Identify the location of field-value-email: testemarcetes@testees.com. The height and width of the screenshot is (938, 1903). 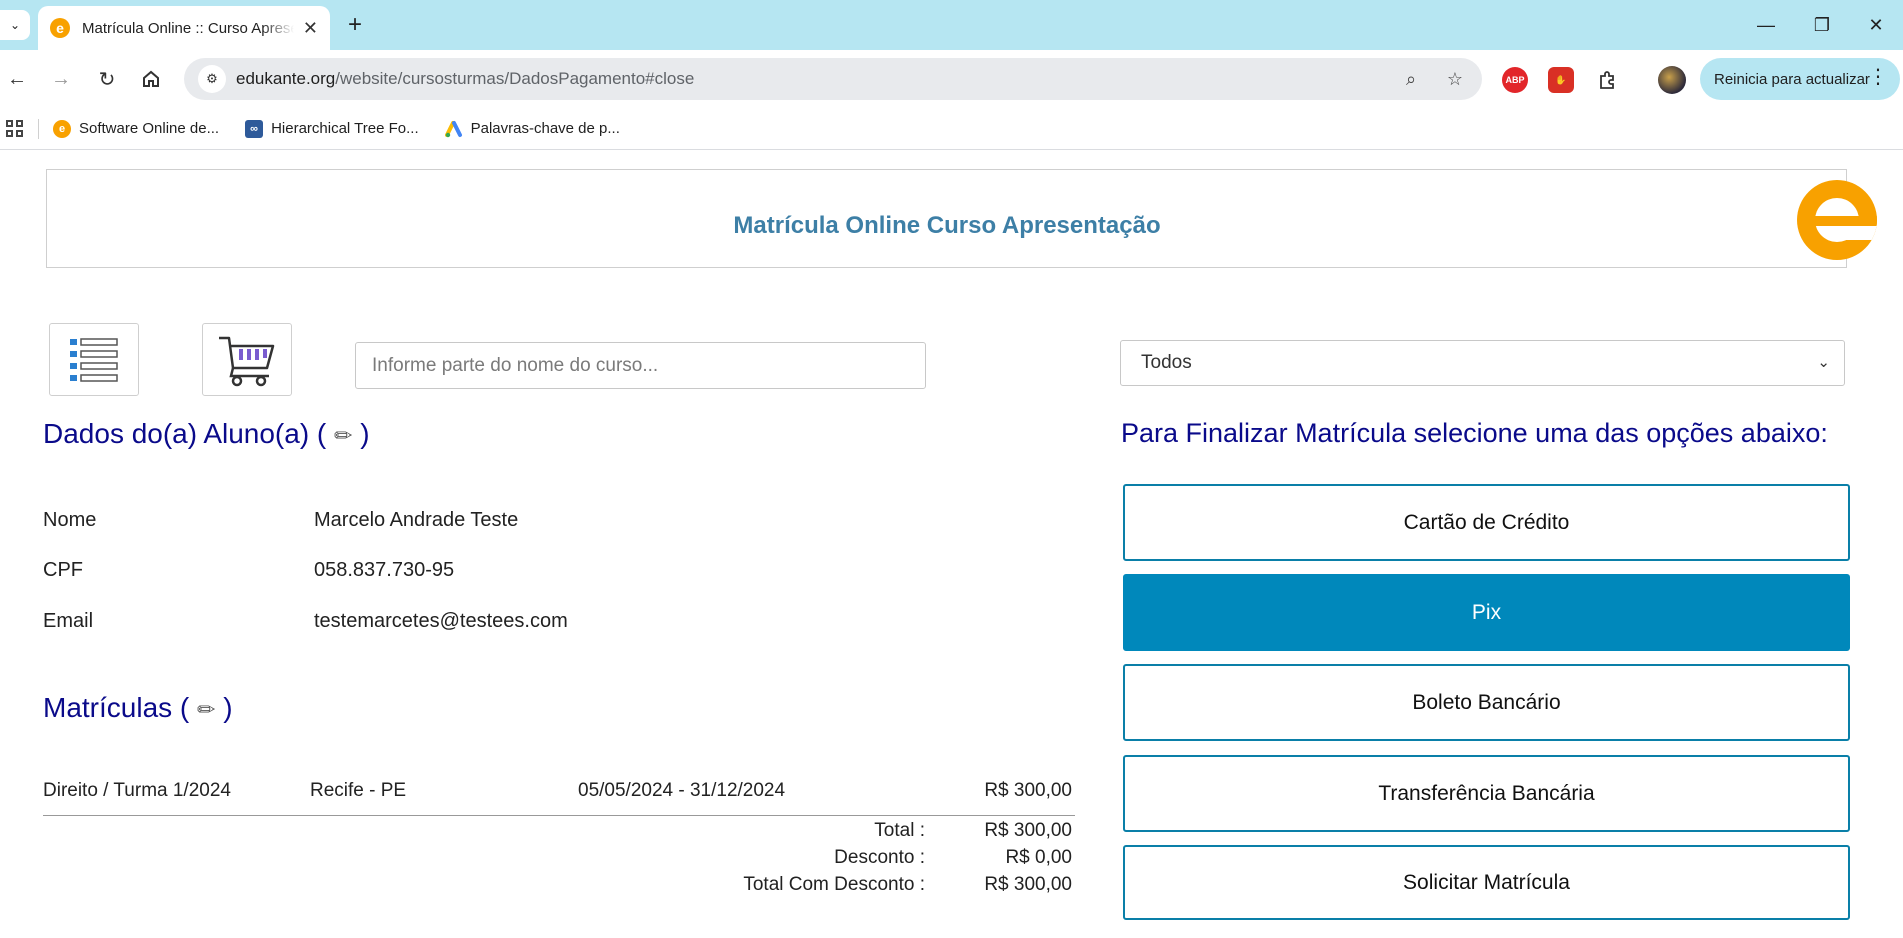
(441, 621).